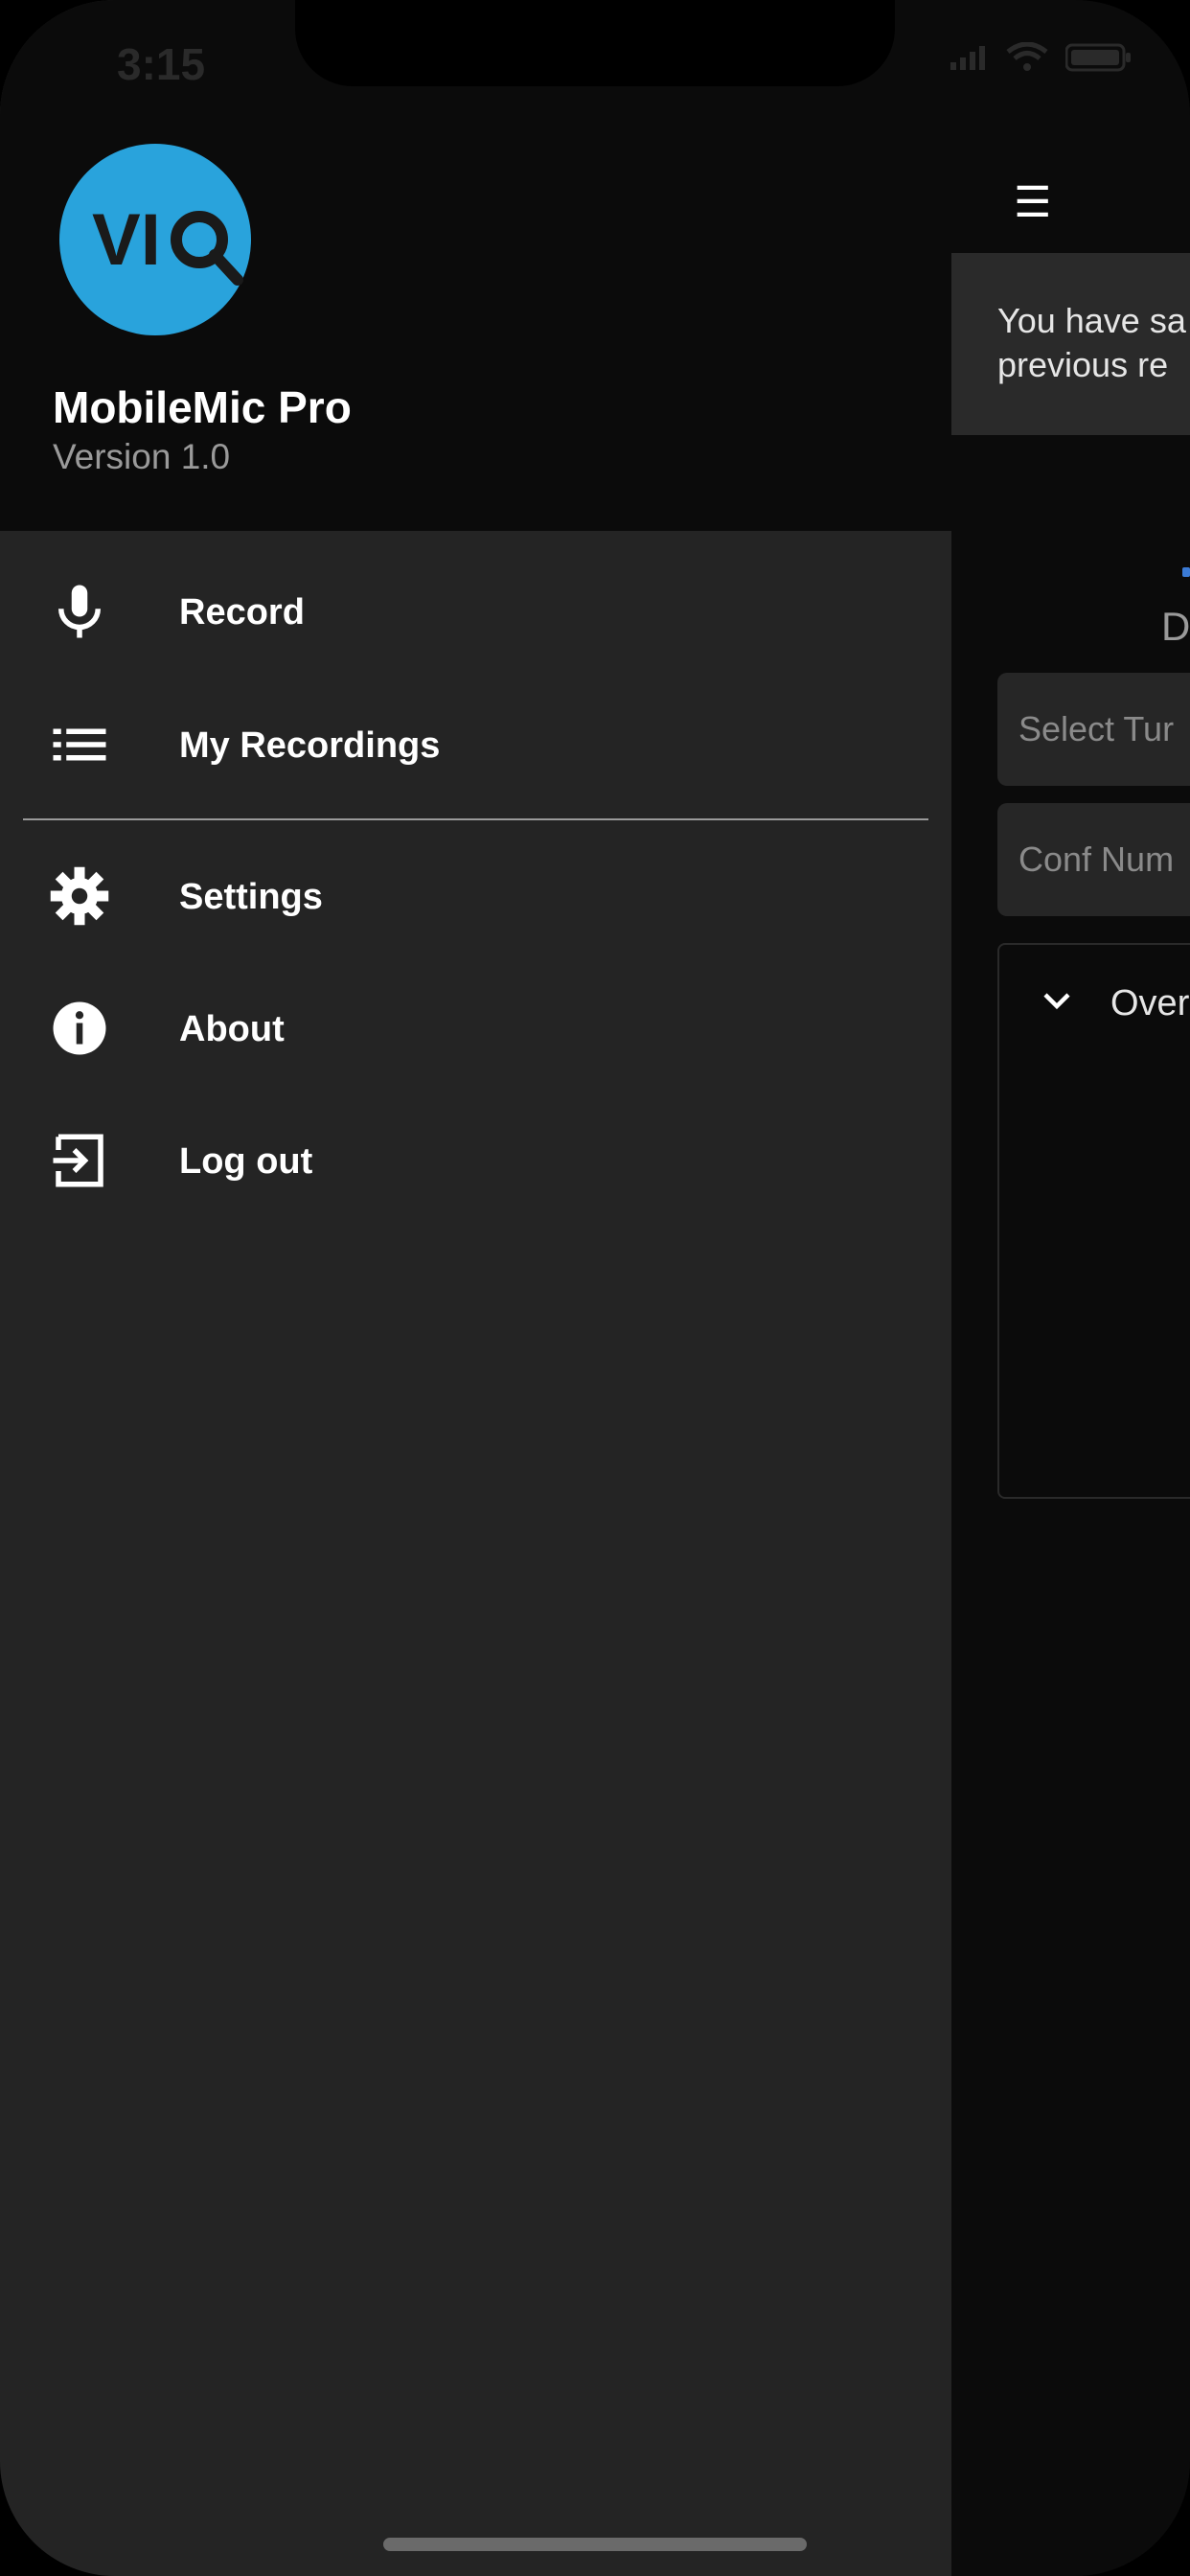  Describe the element at coordinates (1083, 364) in the screenshot. I see `banner-line-2: previous re` at that location.